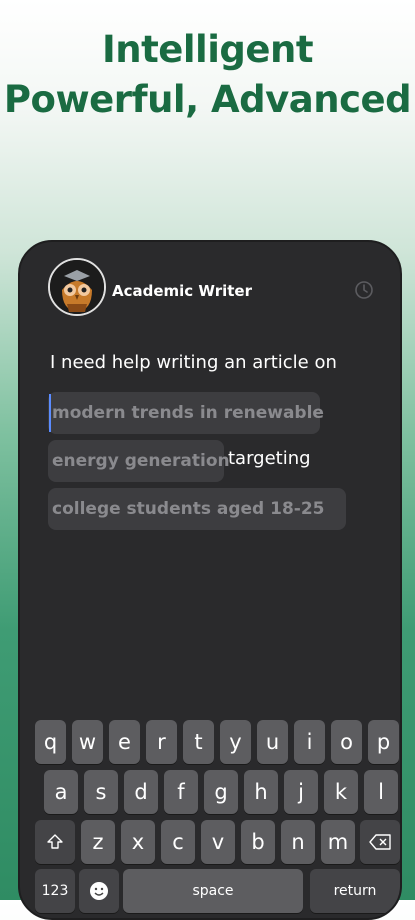 Image resolution: width=415 pixels, height=920 pixels. Describe the element at coordinates (207, 49) in the screenshot. I see `promo-headline-line1: Intelligent` at that location.